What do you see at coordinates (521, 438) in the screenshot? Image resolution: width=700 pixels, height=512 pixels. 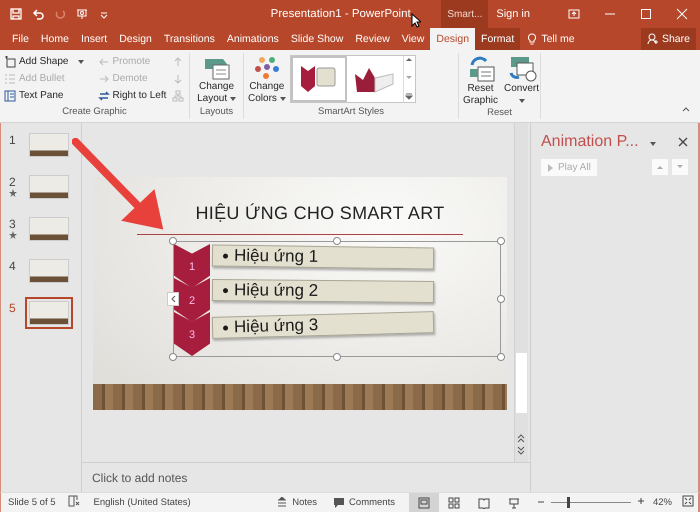 I see `previous-slide-icon` at bounding box center [521, 438].